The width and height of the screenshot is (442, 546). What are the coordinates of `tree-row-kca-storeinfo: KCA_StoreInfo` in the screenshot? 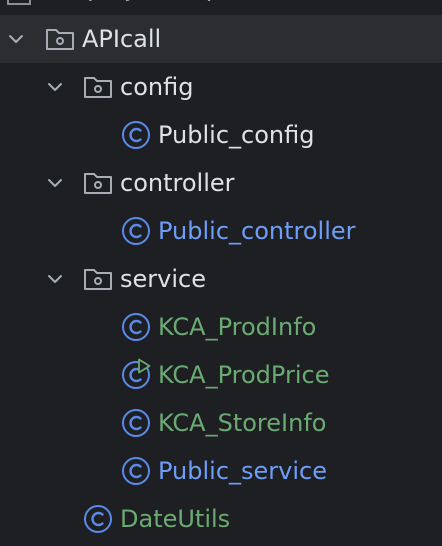 It's located at (221, 423).